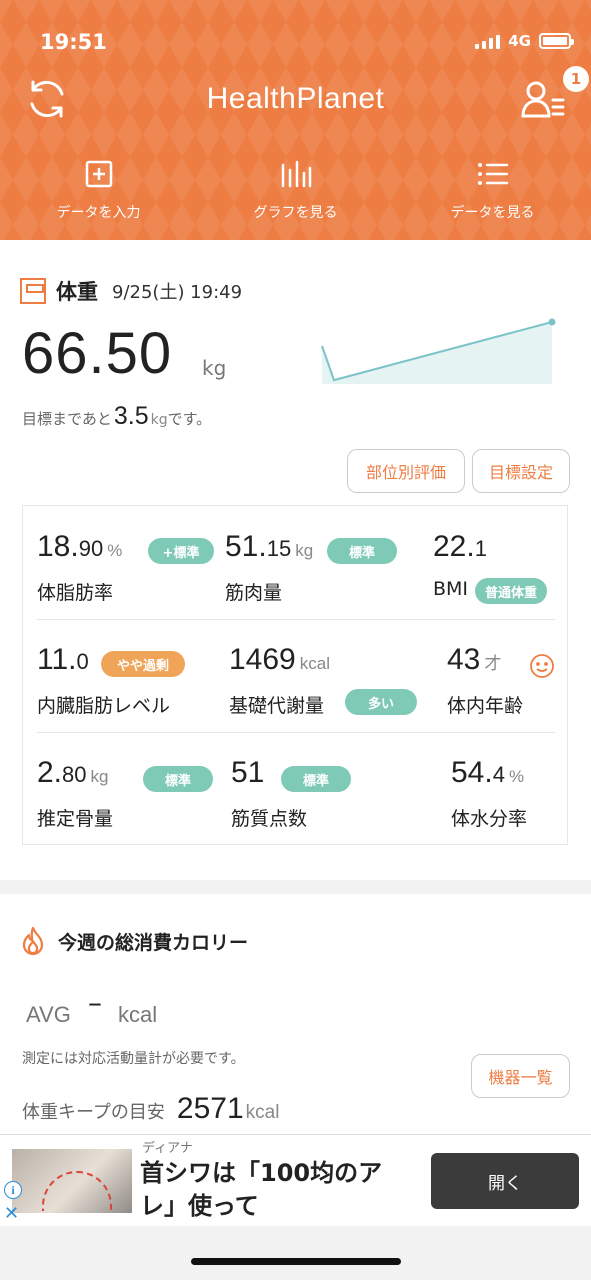 This screenshot has height=1280, width=591. What do you see at coordinates (275, 1190) in the screenshot?
I see `ad-headline: 首シワは「100均のアレ」使って` at bounding box center [275, 1190].